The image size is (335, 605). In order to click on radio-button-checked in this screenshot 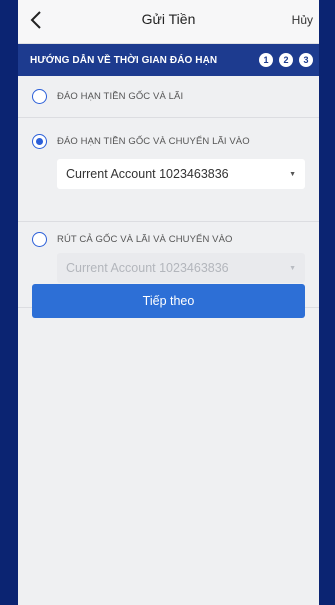, I will do `click(39, 141)`.